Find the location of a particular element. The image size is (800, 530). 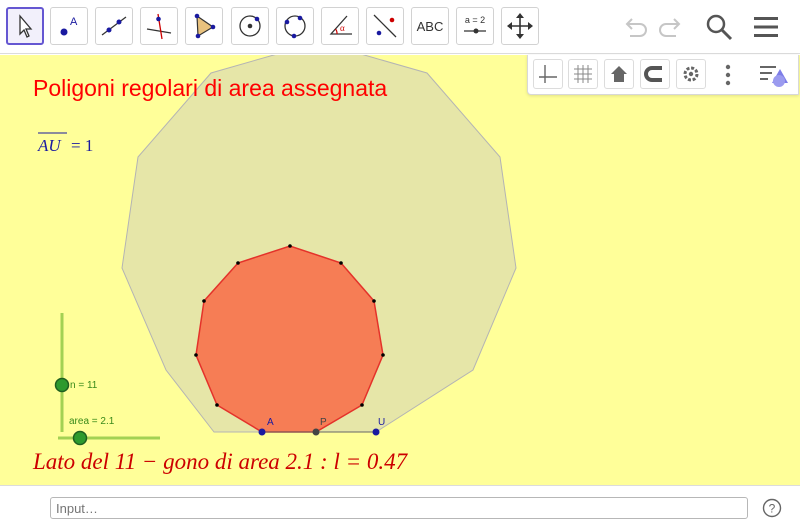

view-toggle-button is located at coordinates (774, 75).